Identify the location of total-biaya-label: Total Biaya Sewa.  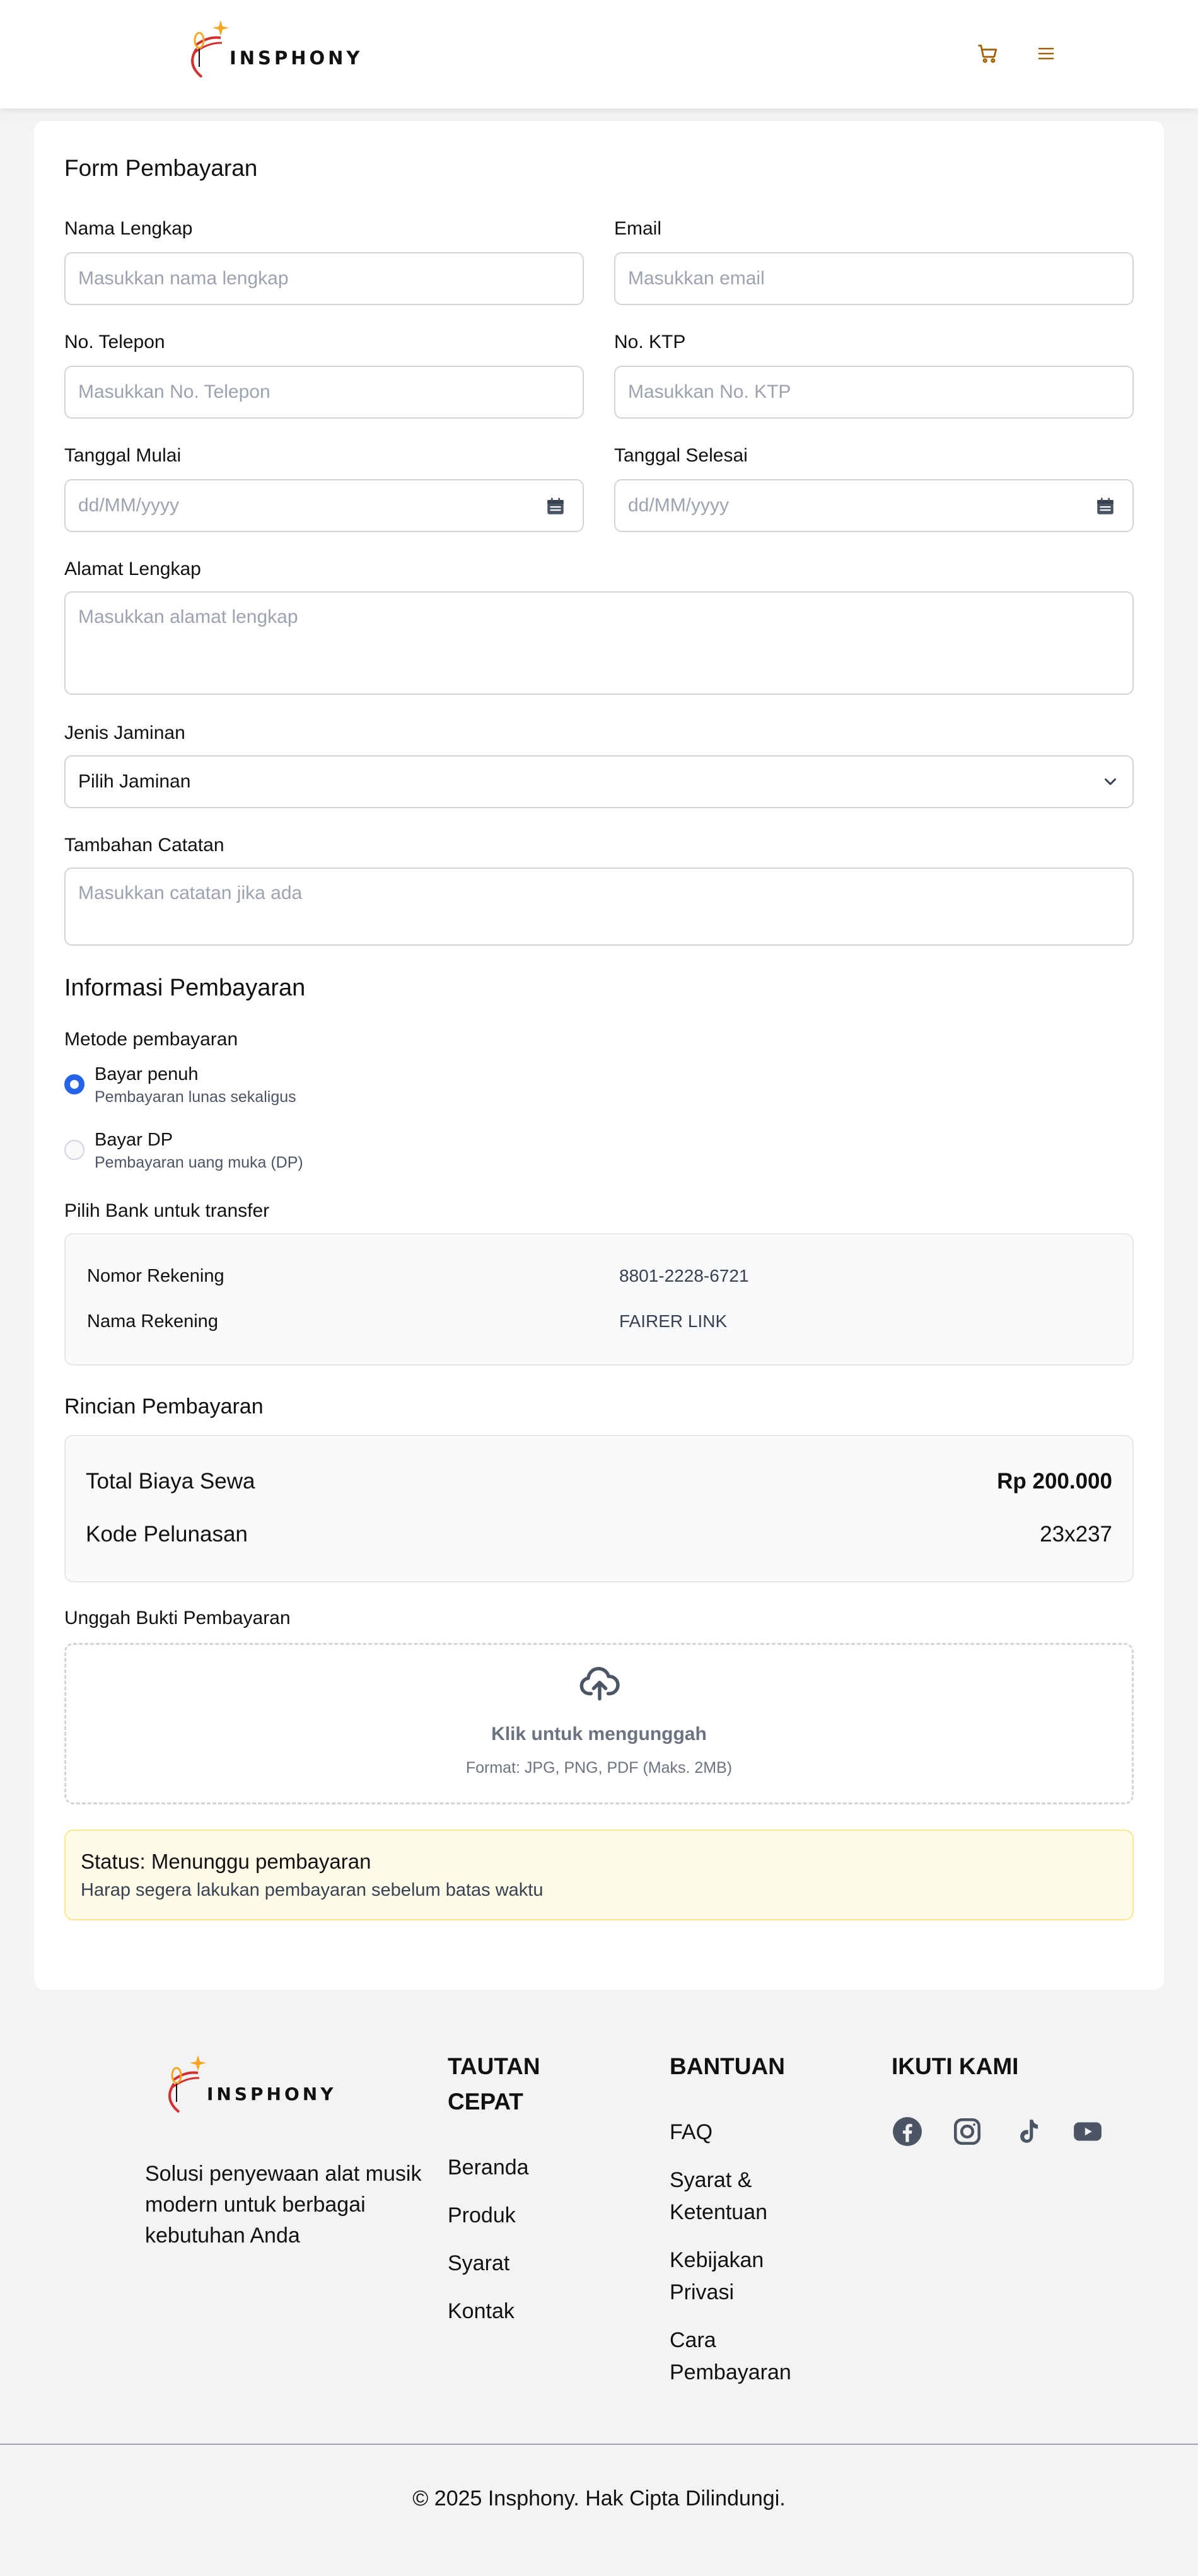
(171, 1482).